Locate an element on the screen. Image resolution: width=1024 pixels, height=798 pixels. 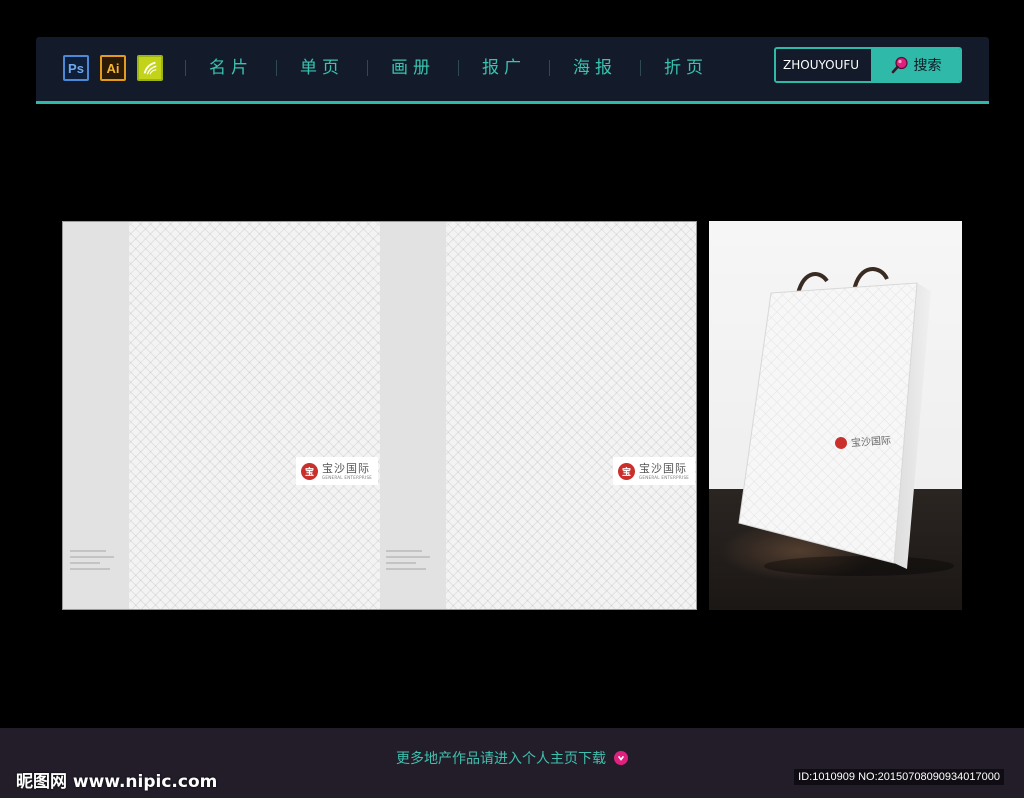
swirl-glyph-icon is located at coordinates (150, 68).